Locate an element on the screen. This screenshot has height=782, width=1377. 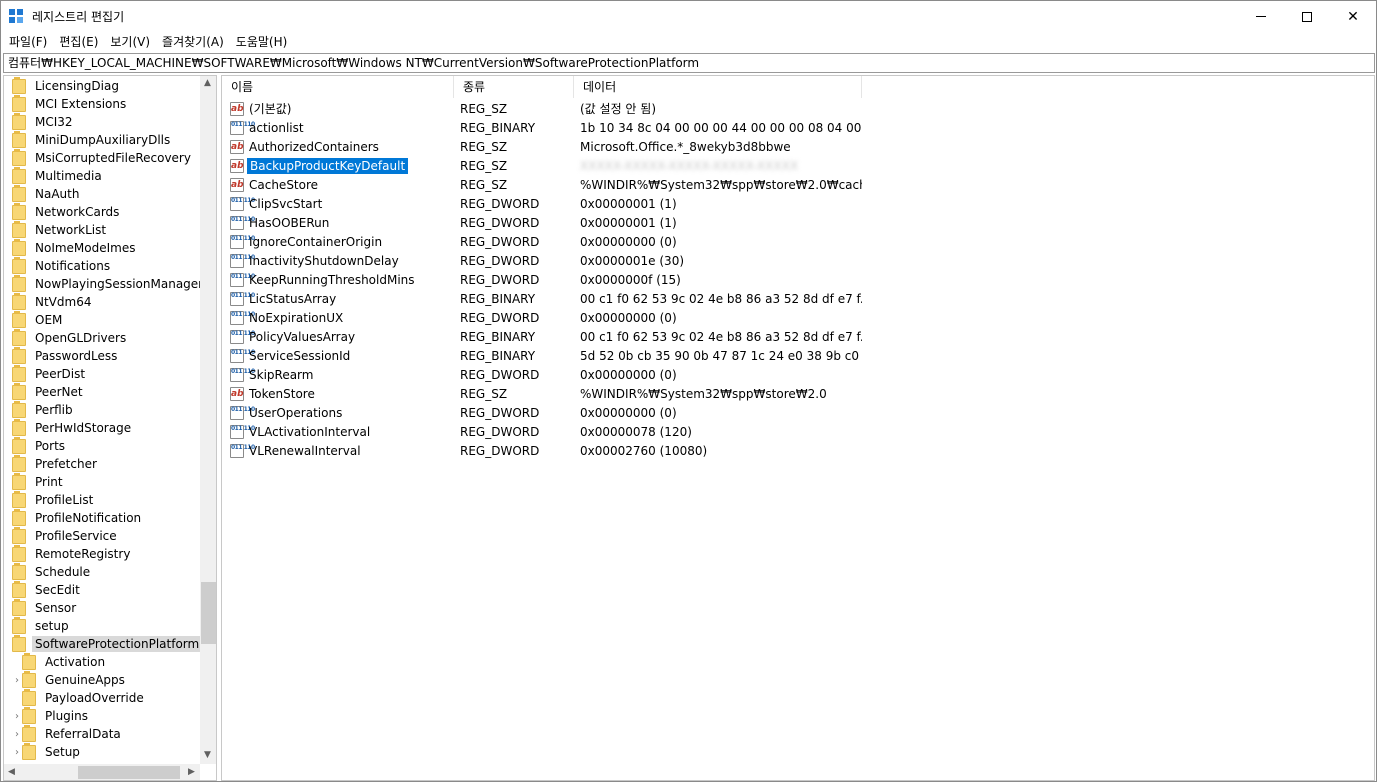
value-name-cell: 011 110 InactivityShutdownDelay is located at coordinates (338, 260).